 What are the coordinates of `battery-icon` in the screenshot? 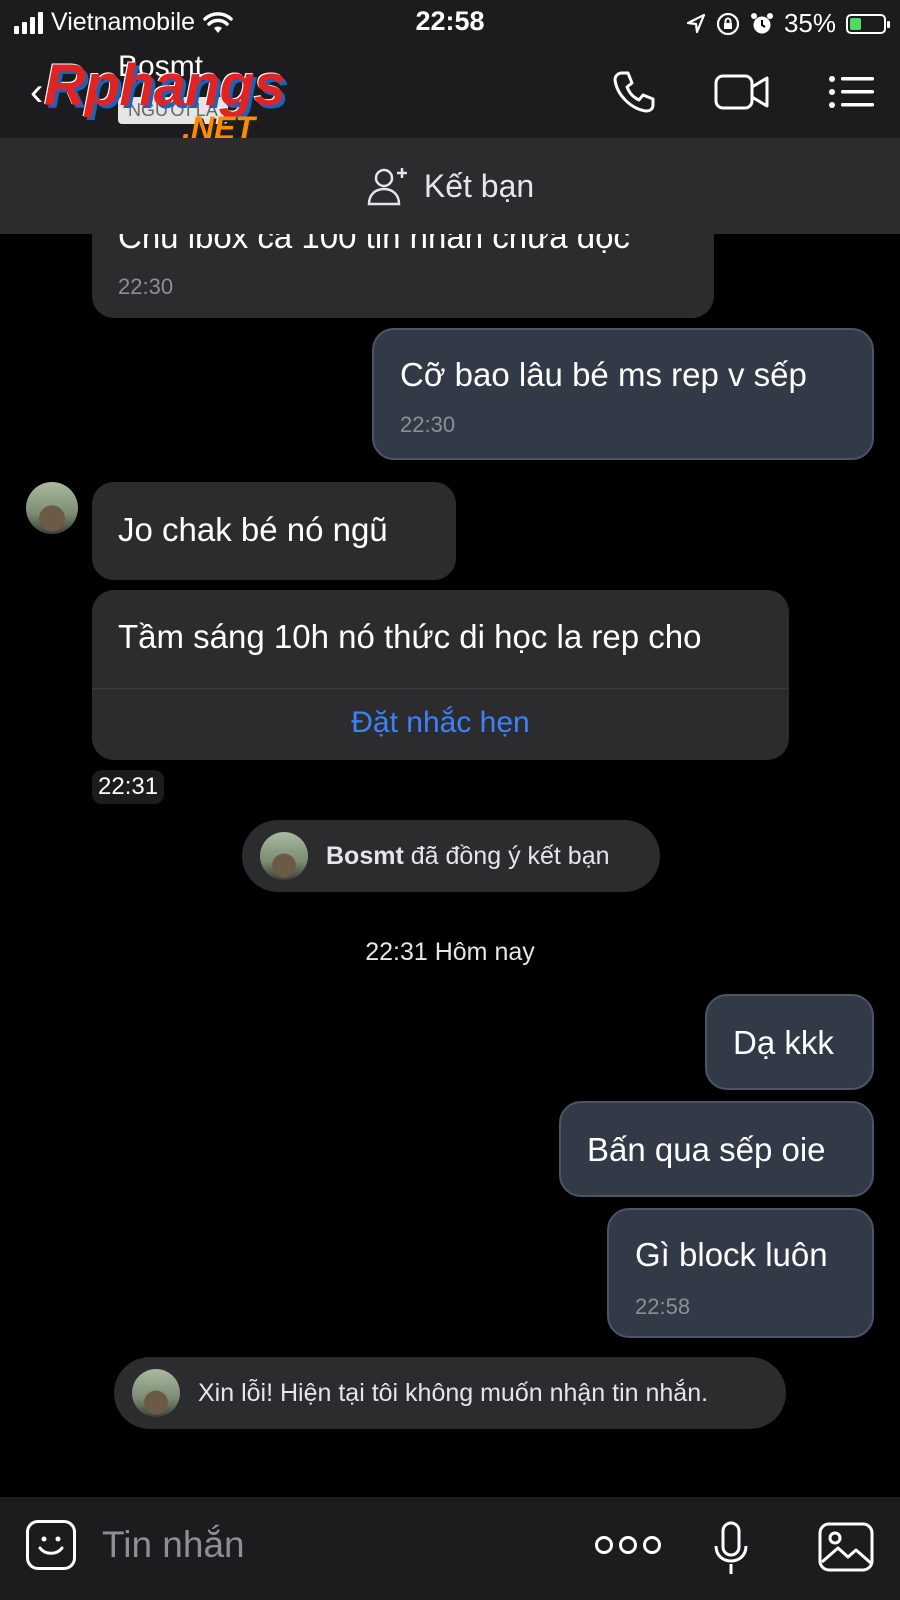 It's located at (868, 23).